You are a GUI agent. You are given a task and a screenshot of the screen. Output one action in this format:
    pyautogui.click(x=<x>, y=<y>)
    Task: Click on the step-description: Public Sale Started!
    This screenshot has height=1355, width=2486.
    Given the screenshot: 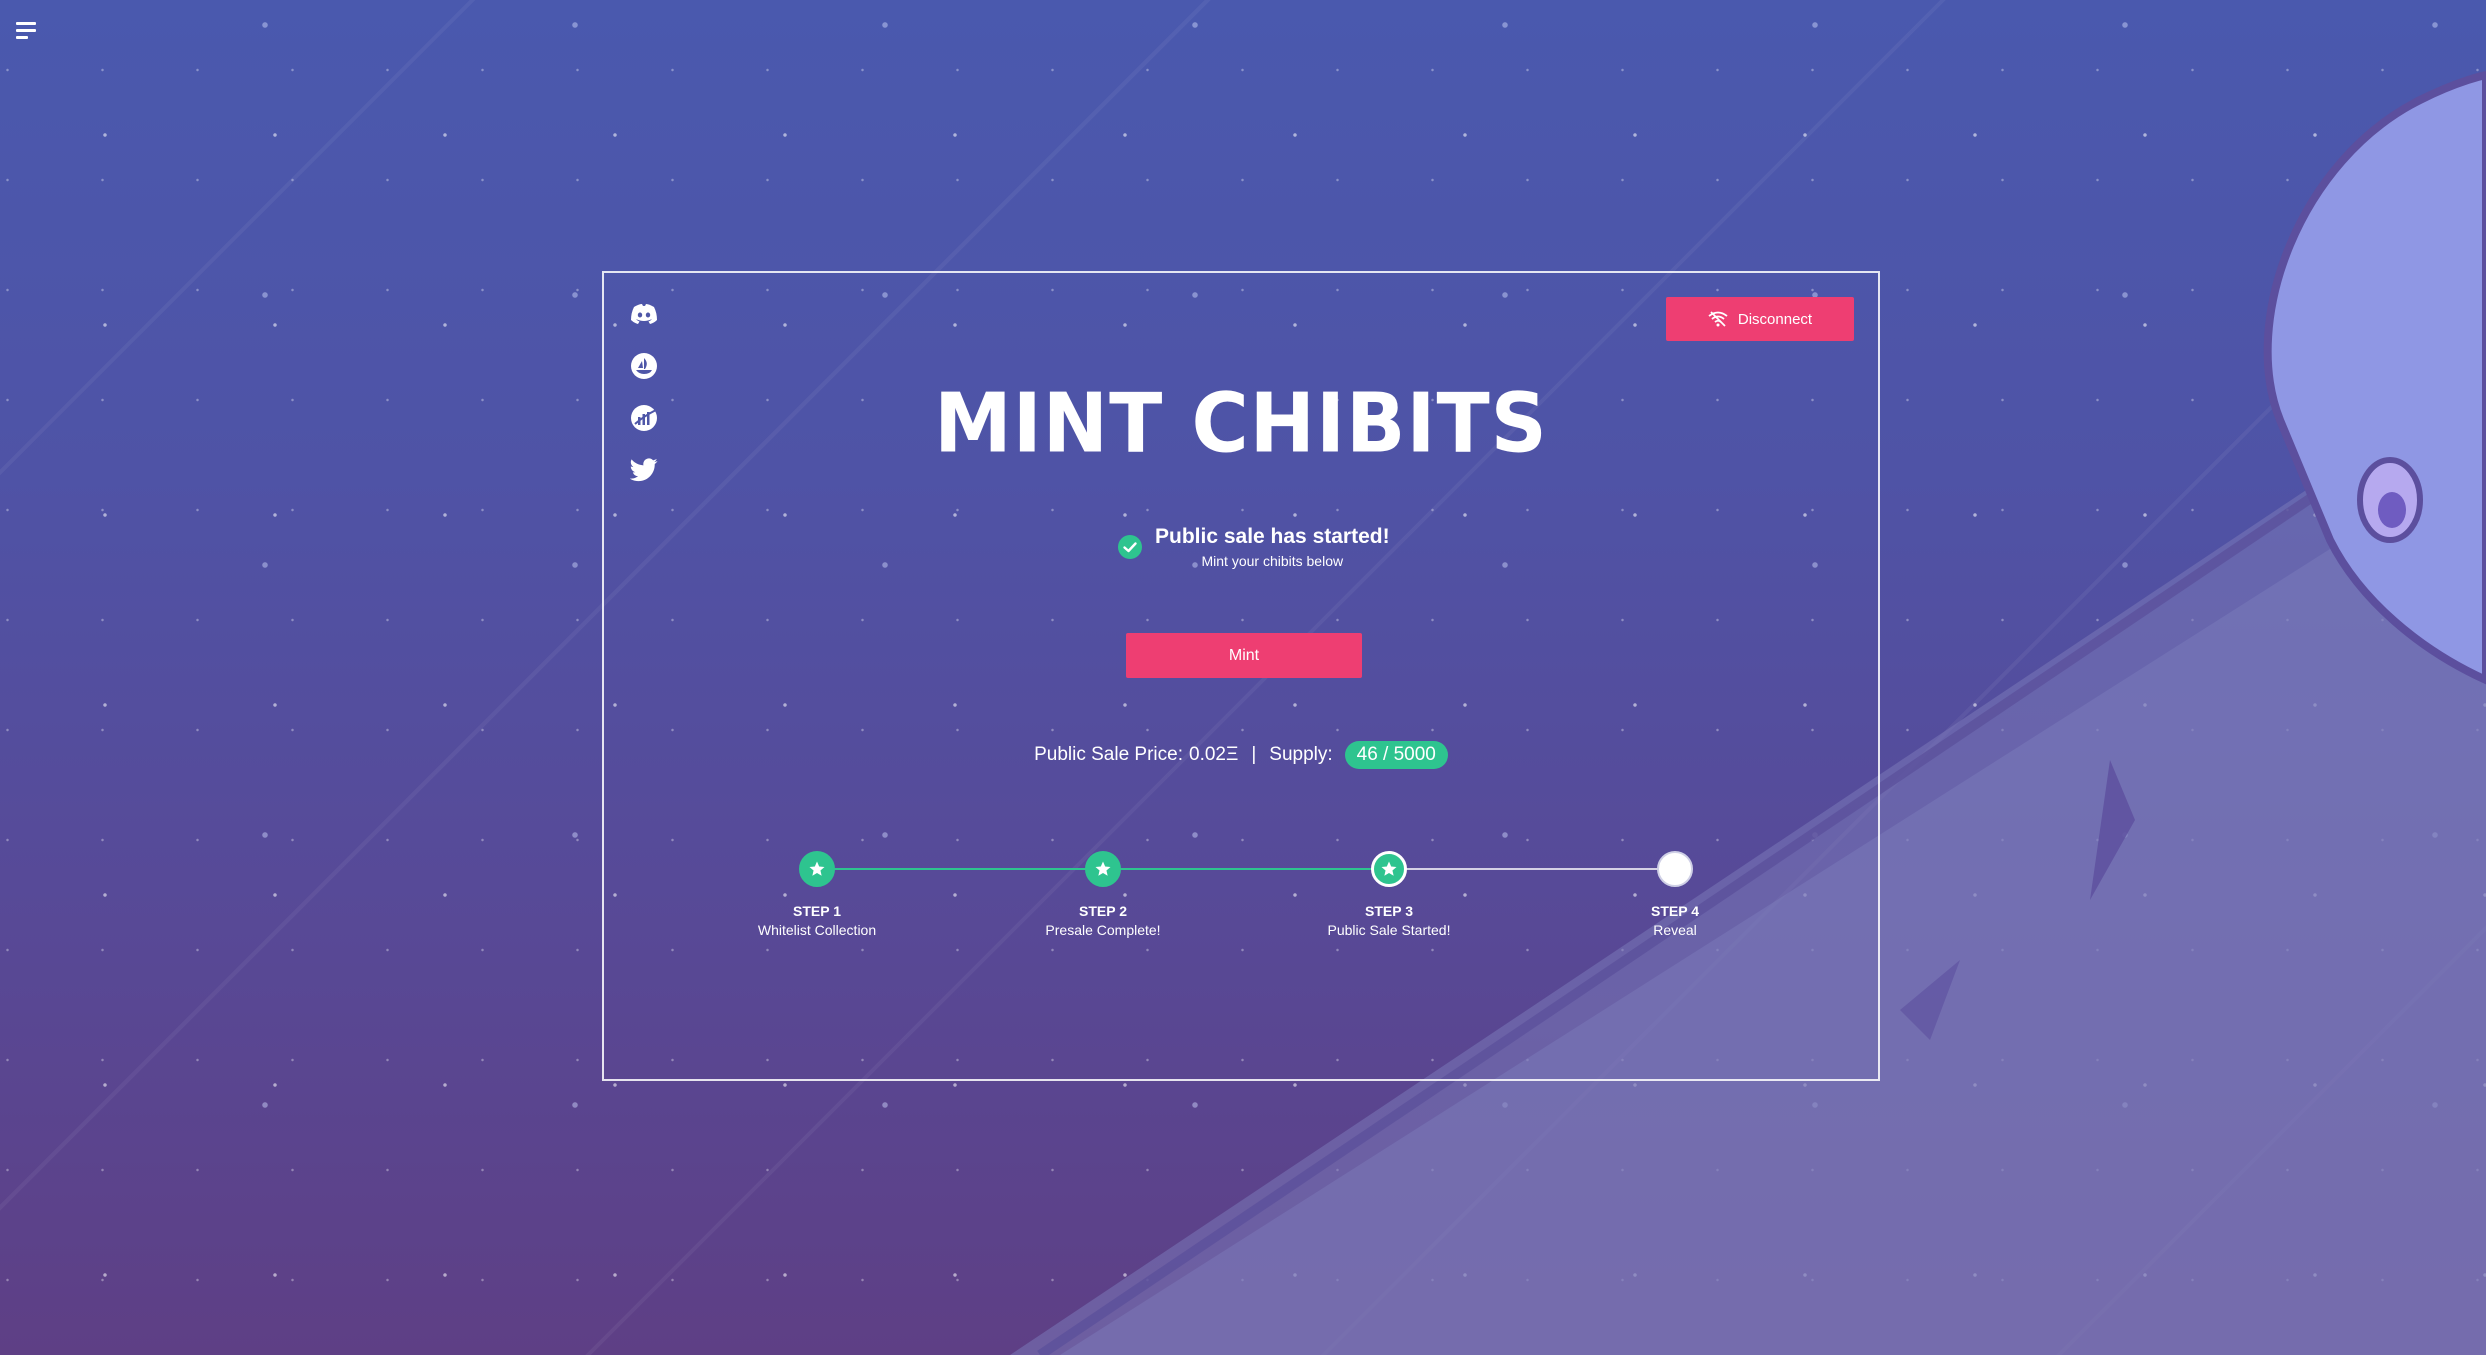 What is the action you would take?
    pyautogui.click(x=1389, y=930)
    